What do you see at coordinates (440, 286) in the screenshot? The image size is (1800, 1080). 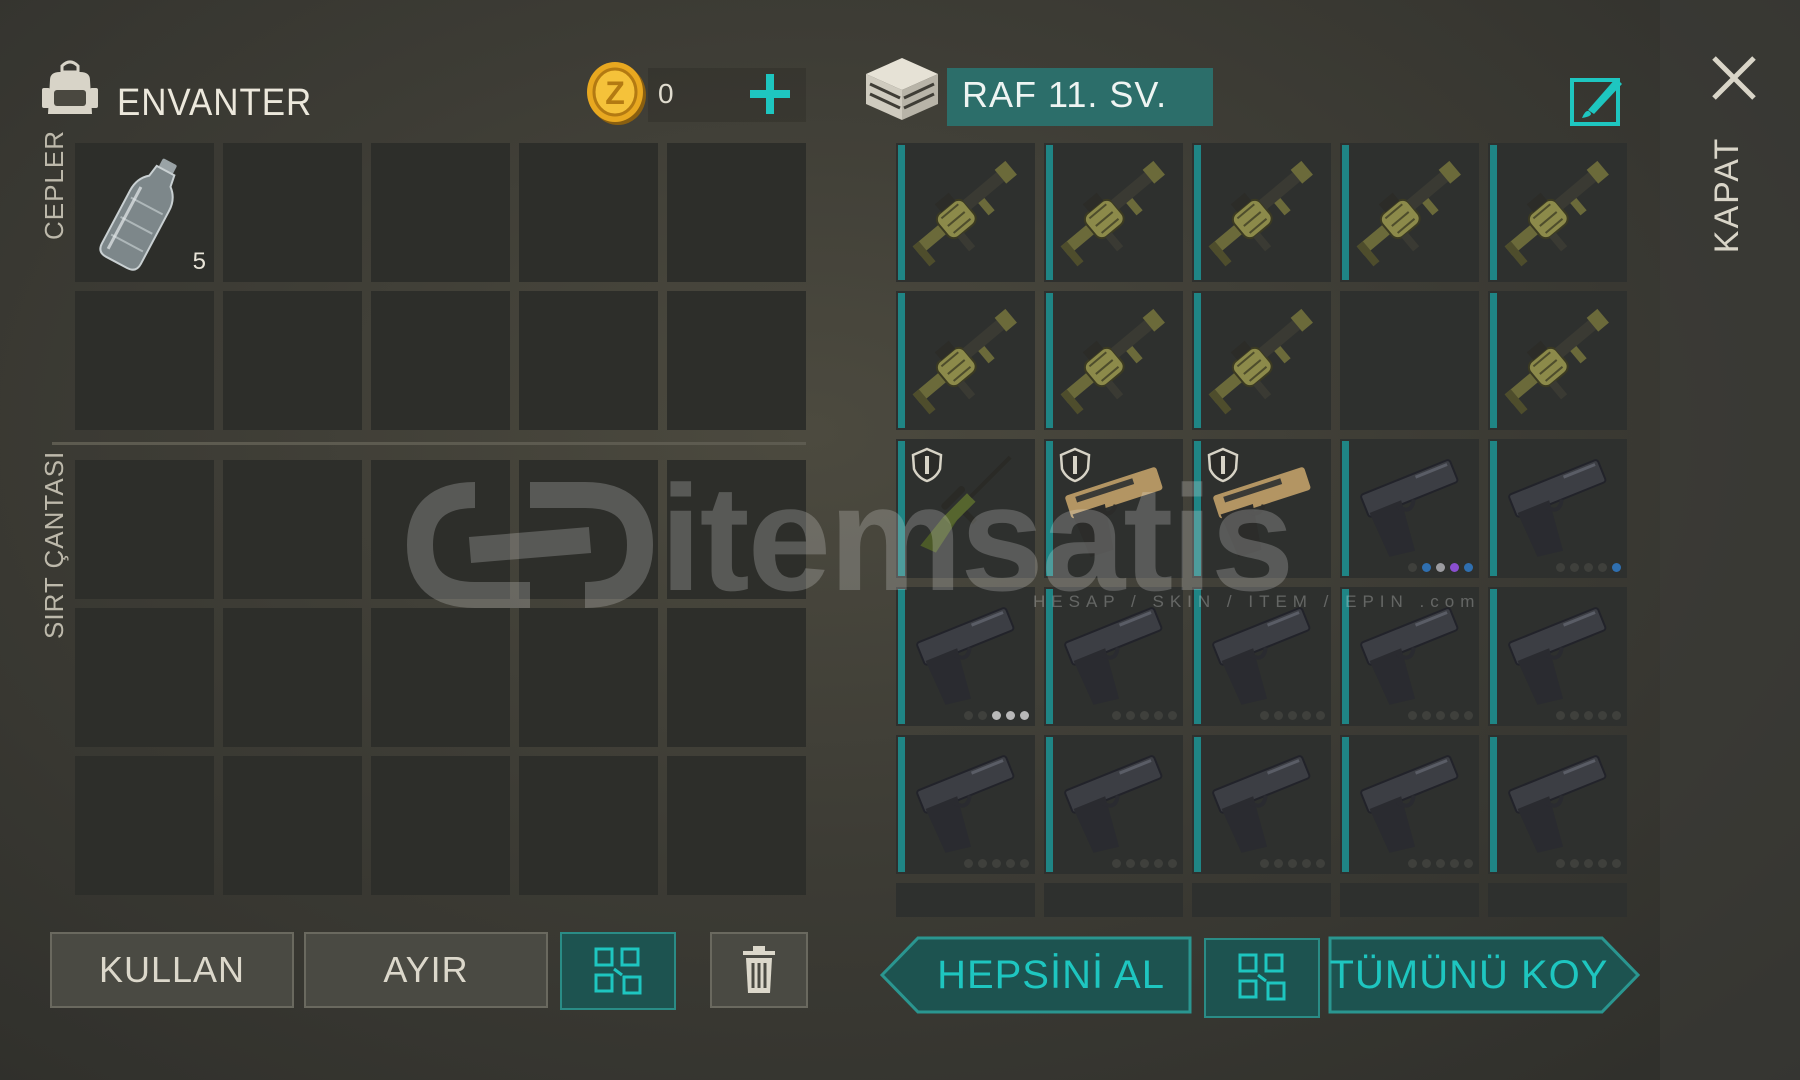 I see `pockets-grid: 5` at bounding box center [440, 286].